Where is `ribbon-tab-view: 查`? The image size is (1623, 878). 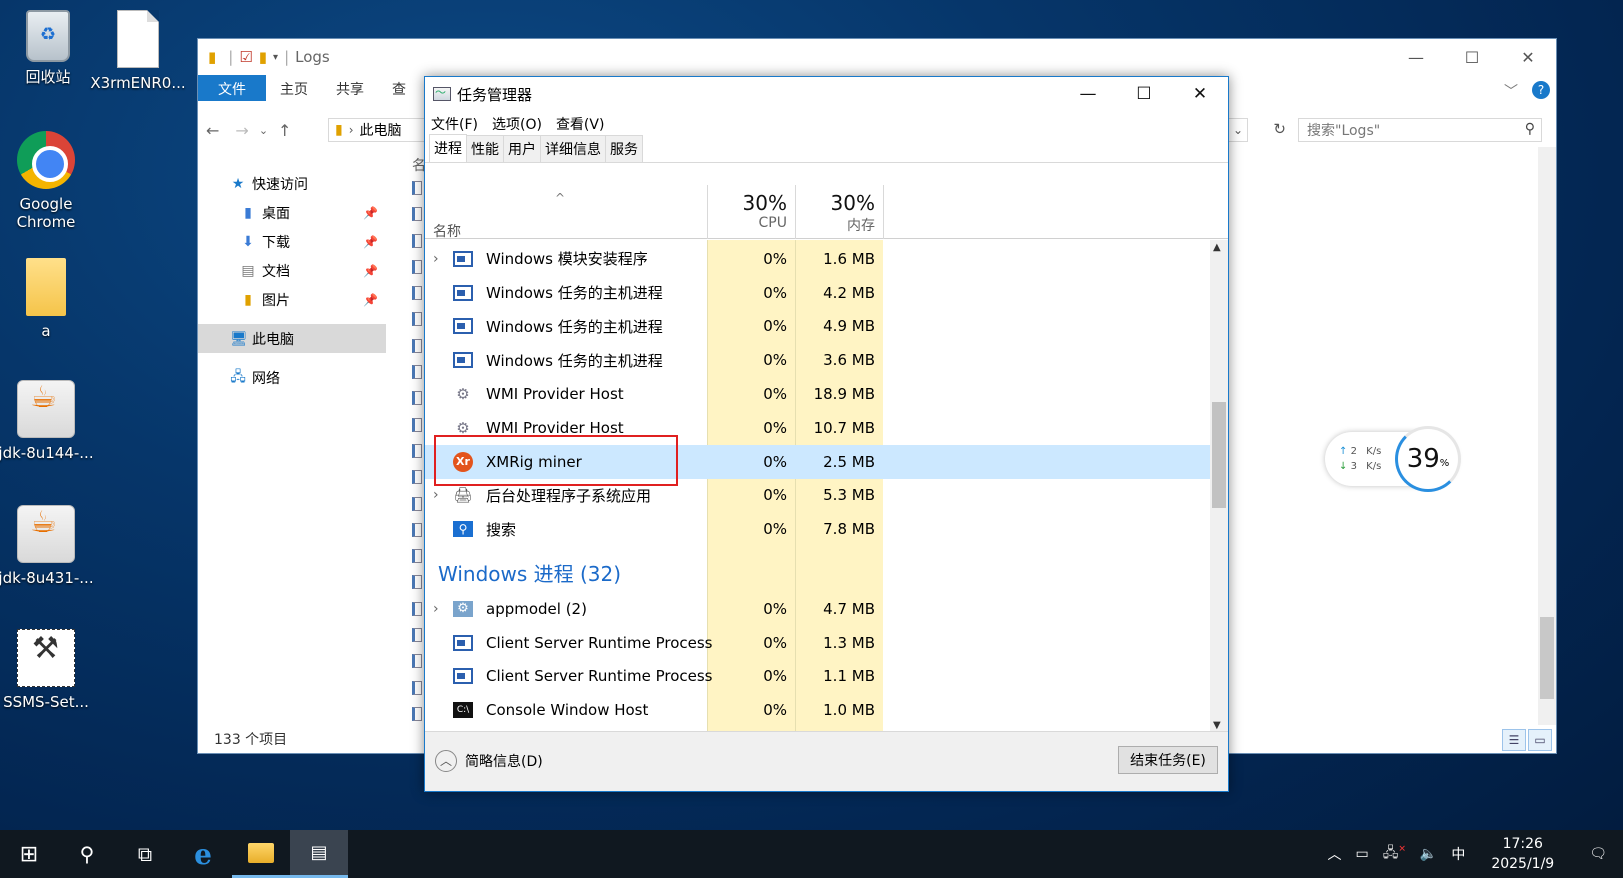 ribbon-tab-view: 查 is located at coordinates (399, 88).